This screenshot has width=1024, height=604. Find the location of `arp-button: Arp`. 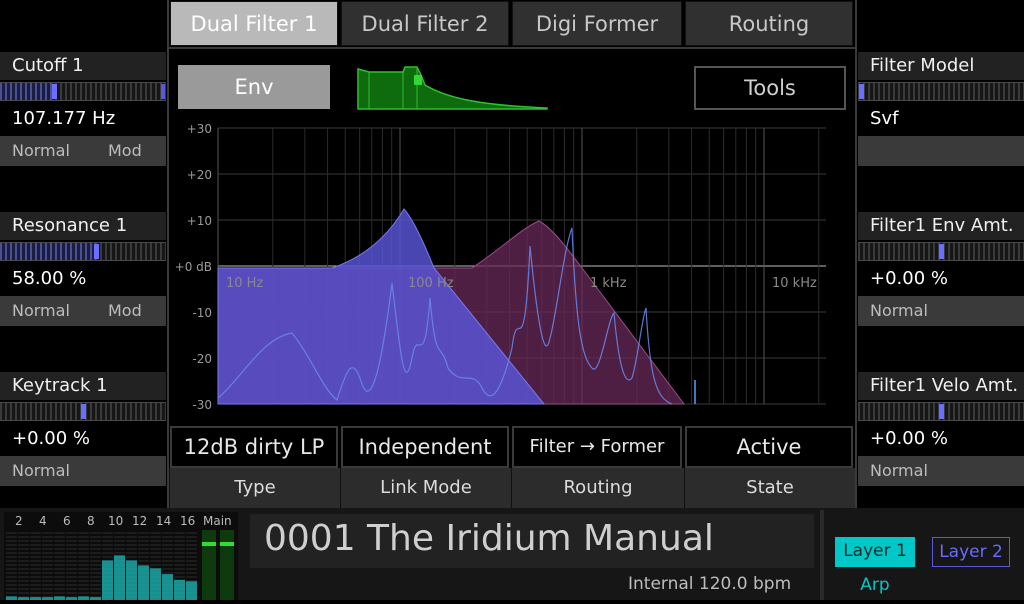

arp-button: Arp is located at coordinates (875, 585).